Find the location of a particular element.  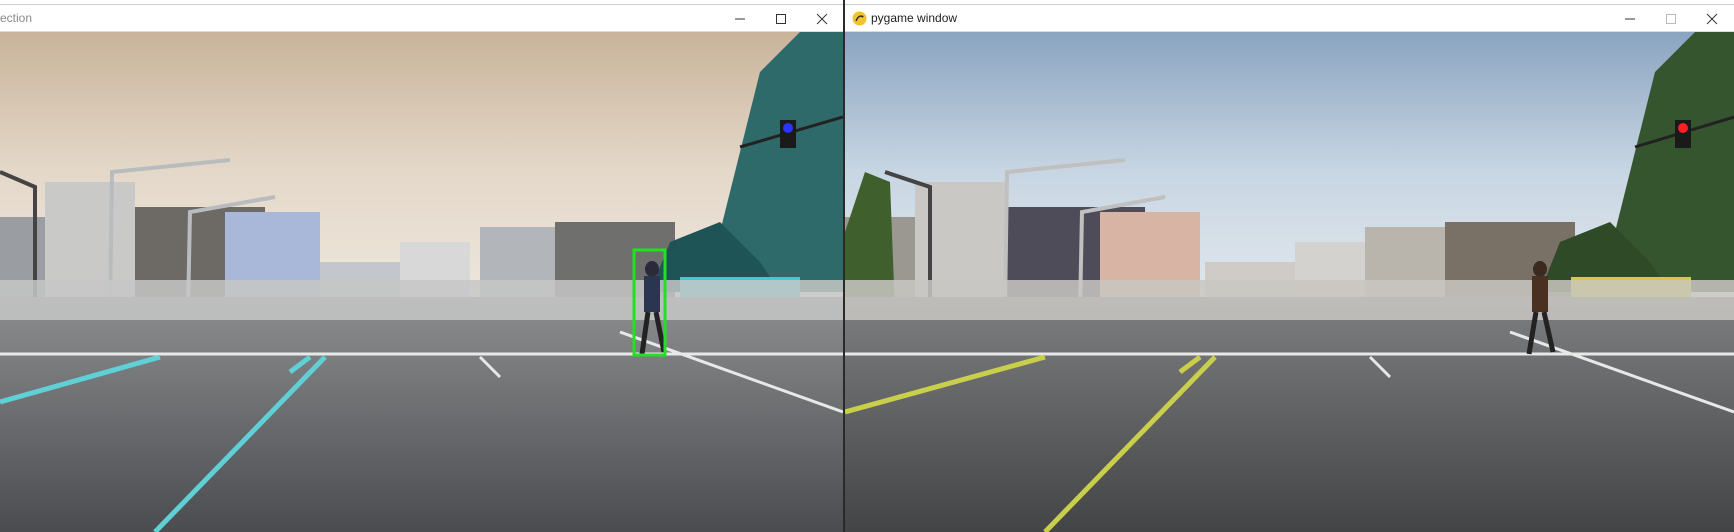

window-title: pygame window is located at coordinates (914, 18).